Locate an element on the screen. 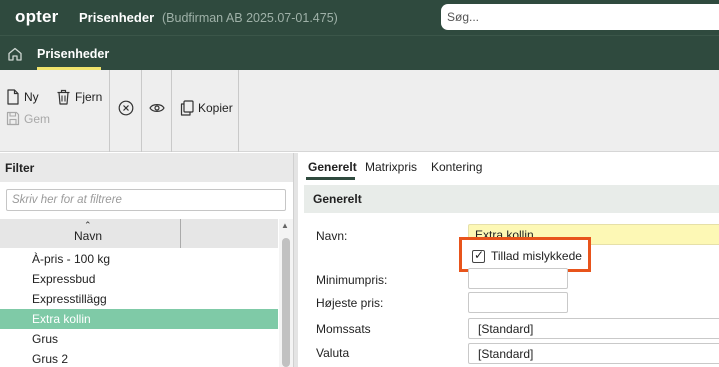 The image size is (719, 367). eye-icon is located at coordinates (157, 108).